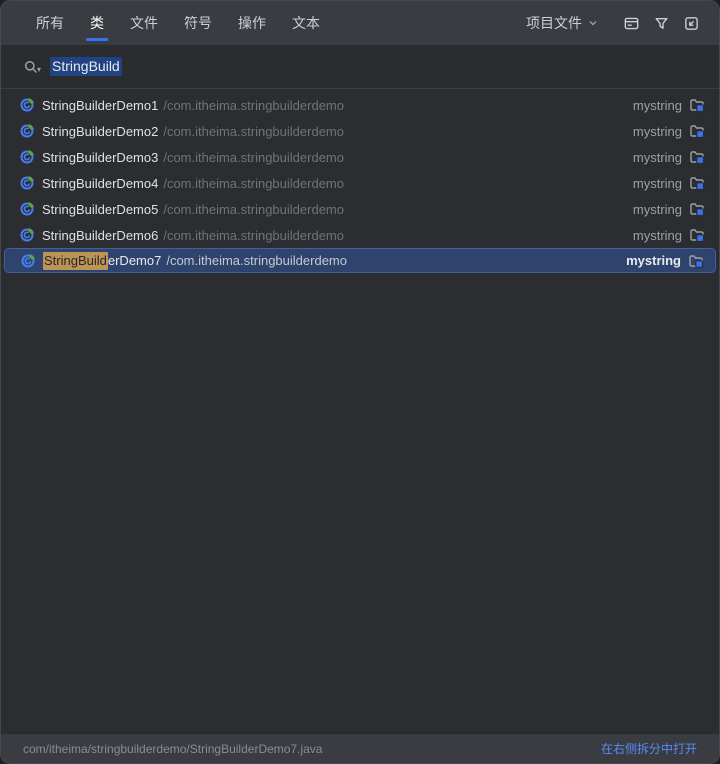 Image resolution: width=720 pixels, height=764 pixels. Describe the element at coordinates (691, 23) in the screenshot. I see `open-in-find-window-icon` at that location.